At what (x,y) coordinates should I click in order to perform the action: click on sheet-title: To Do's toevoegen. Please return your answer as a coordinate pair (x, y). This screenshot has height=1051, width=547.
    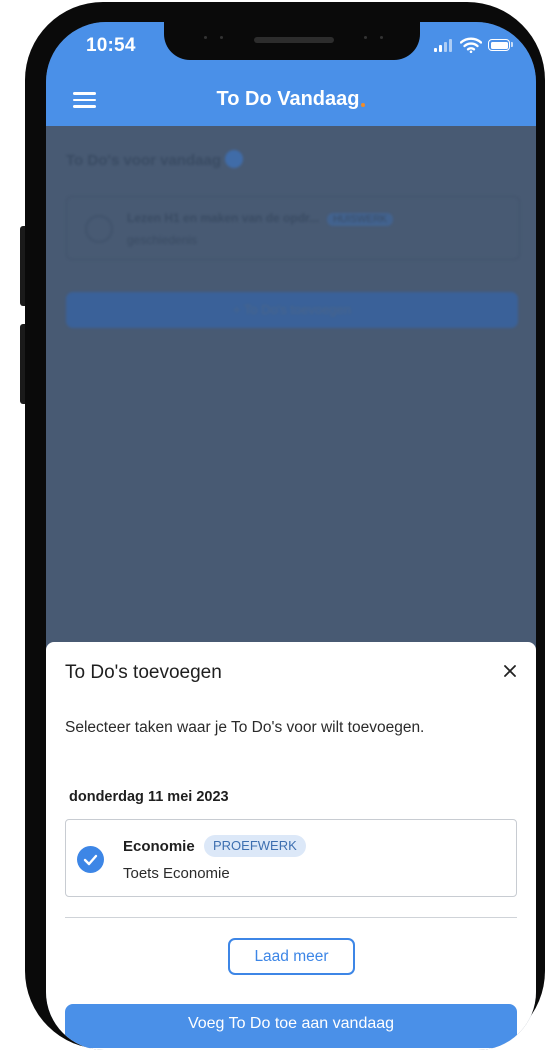
    Looking at the image, I should click on (143, 672).